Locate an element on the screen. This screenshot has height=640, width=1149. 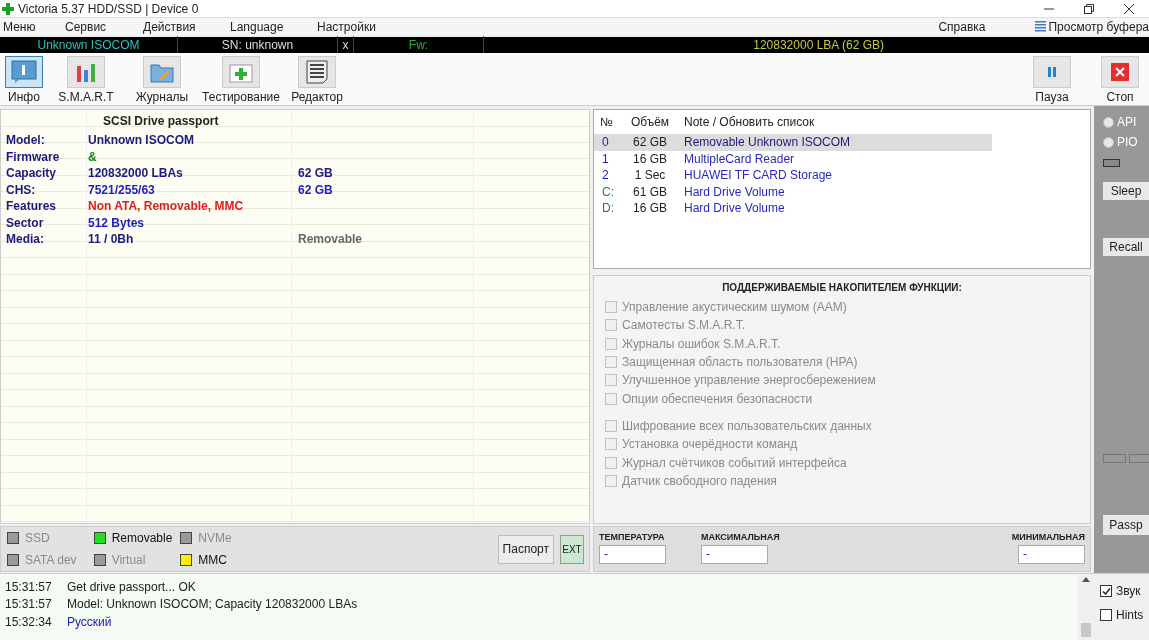
ext-button: EXT is located at coordinates (572, 549).